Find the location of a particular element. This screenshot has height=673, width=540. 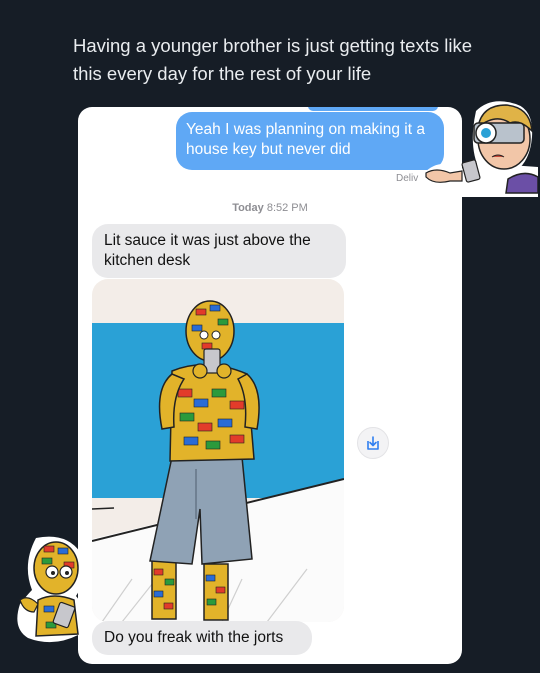

download-icon is located at coordinates (373, 443).